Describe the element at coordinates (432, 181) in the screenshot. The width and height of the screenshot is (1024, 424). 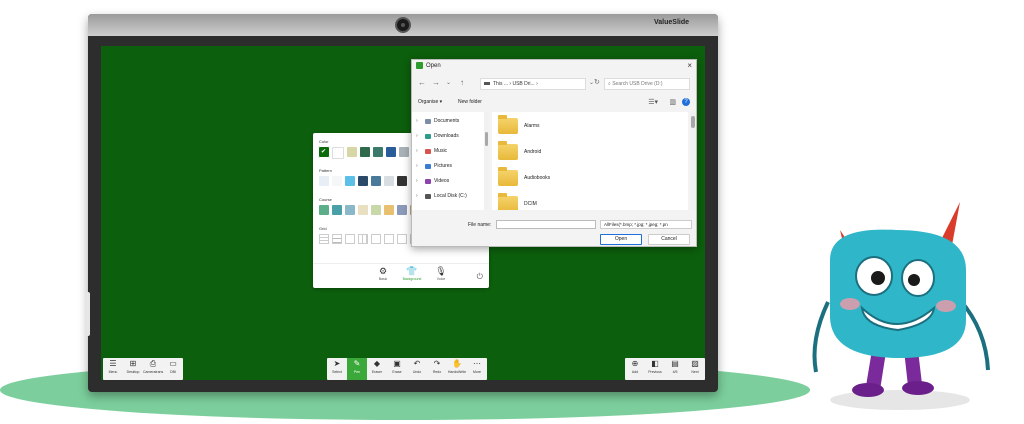
I see `nav-item: › Videos` at that location.